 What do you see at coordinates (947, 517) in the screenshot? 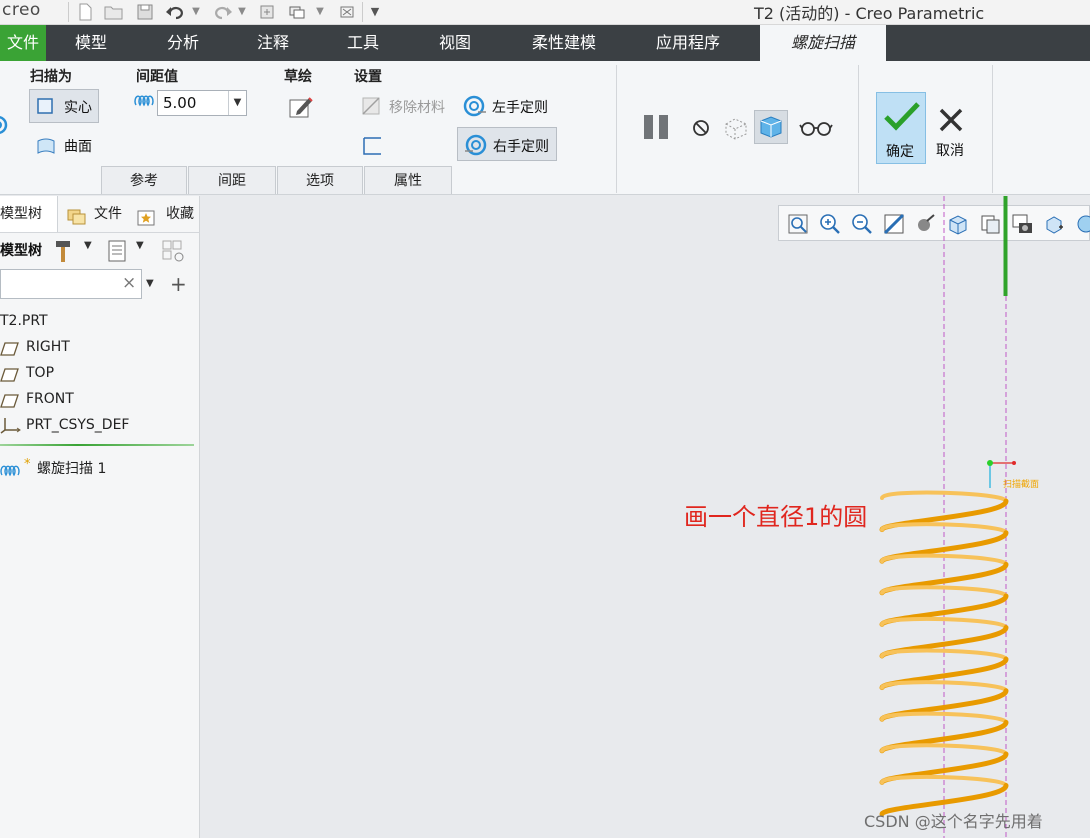
I see `scene-overlay` at bounding box center [947, 517].